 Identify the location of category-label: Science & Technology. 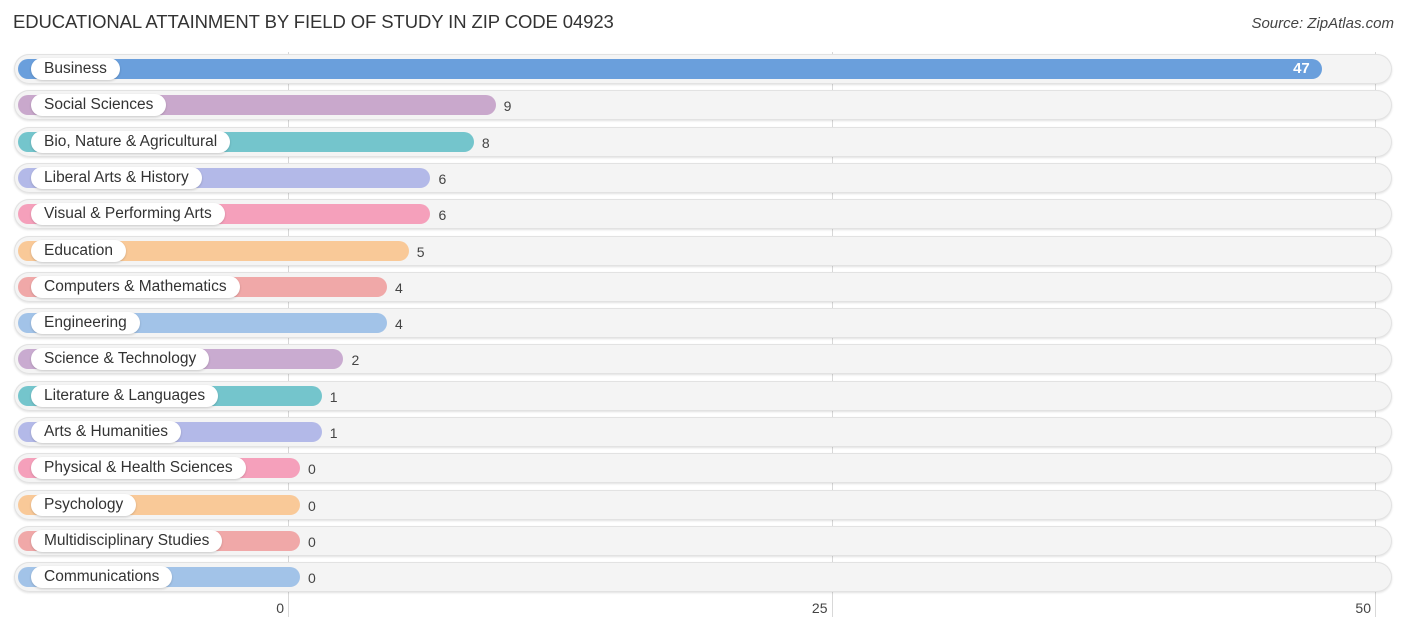
(120, 359).